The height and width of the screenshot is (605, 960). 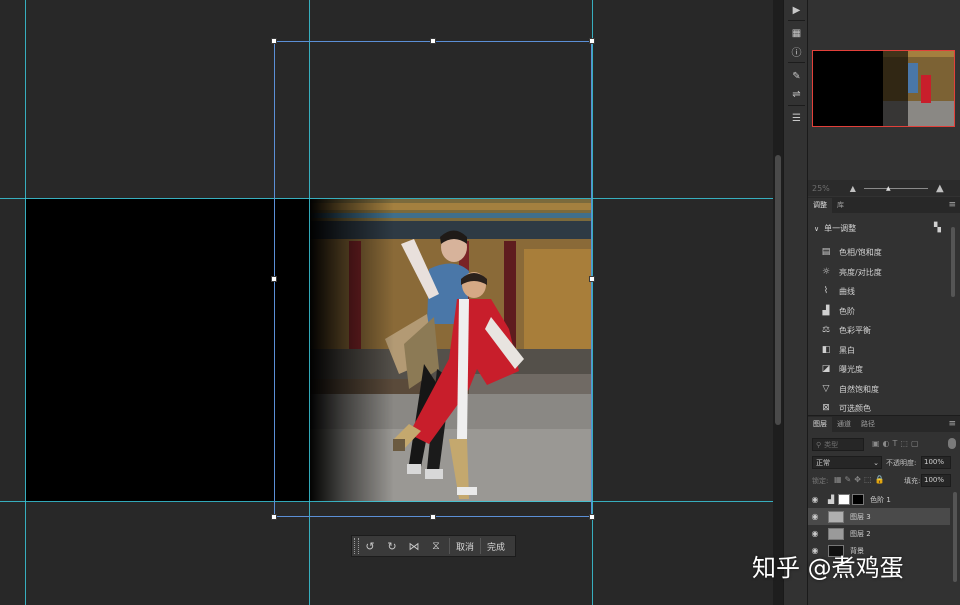 I want to click on properties-icon: ☰, so click(x=796, y=118).